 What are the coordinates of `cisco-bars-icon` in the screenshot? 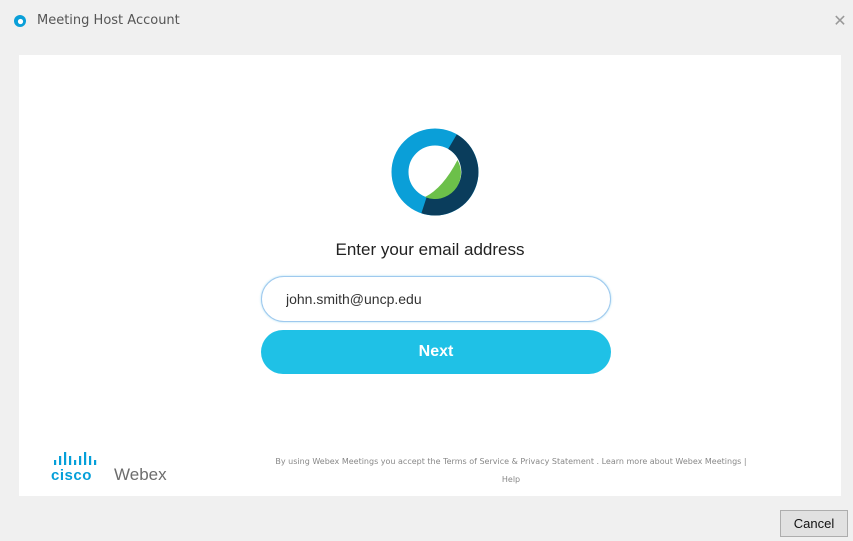 It's located at (75, 458).